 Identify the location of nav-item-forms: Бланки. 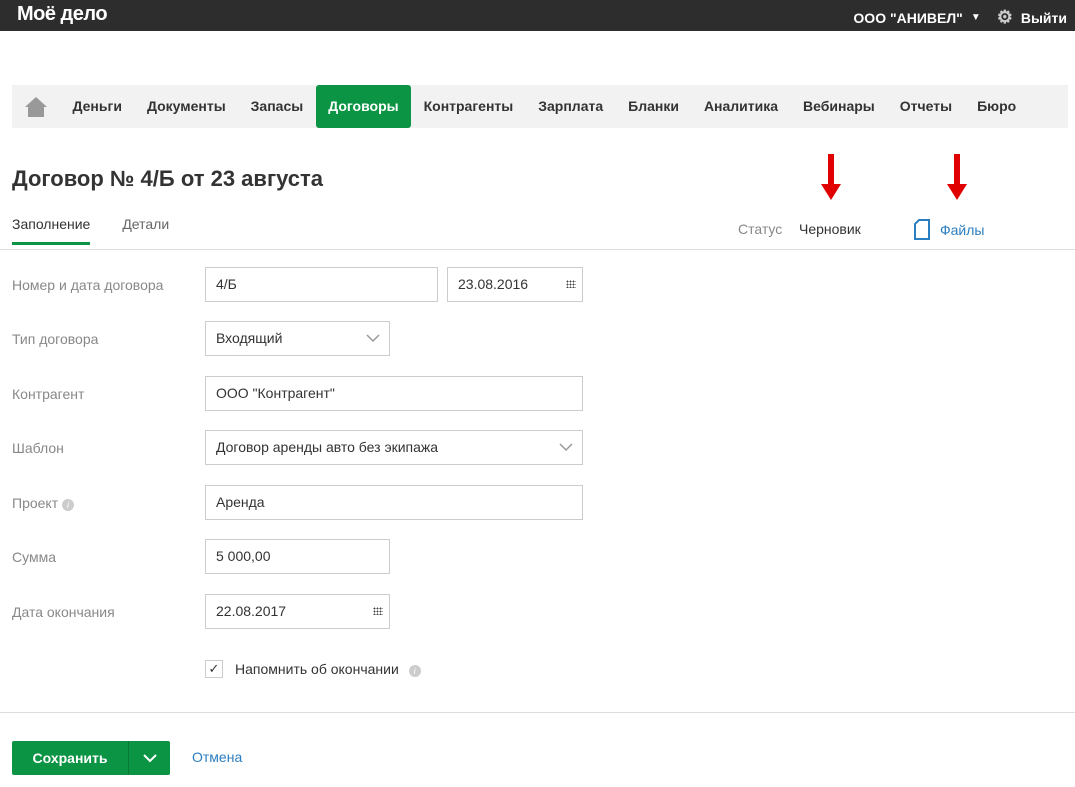
(654, 106).